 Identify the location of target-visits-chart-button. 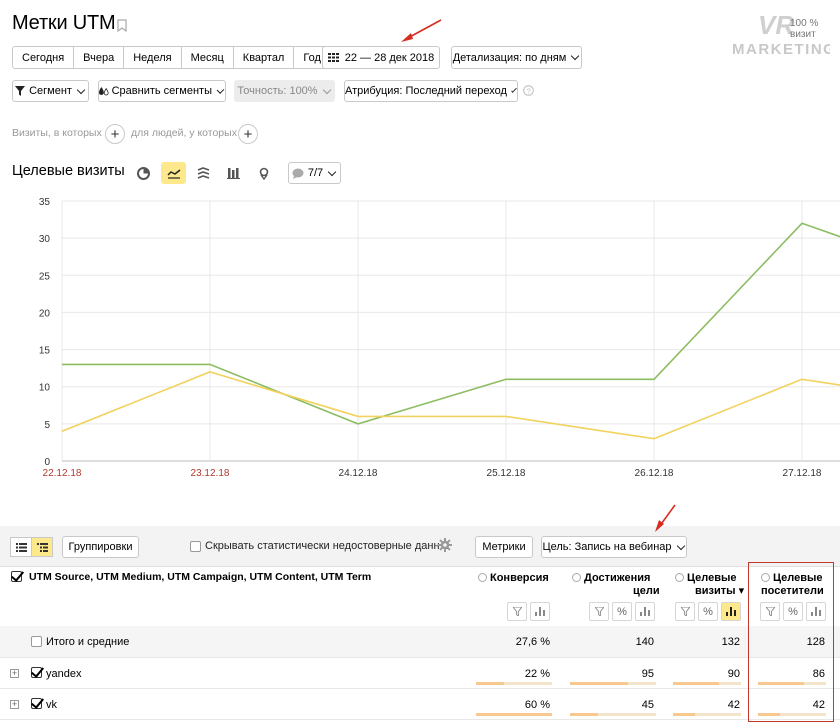
(731, 611).